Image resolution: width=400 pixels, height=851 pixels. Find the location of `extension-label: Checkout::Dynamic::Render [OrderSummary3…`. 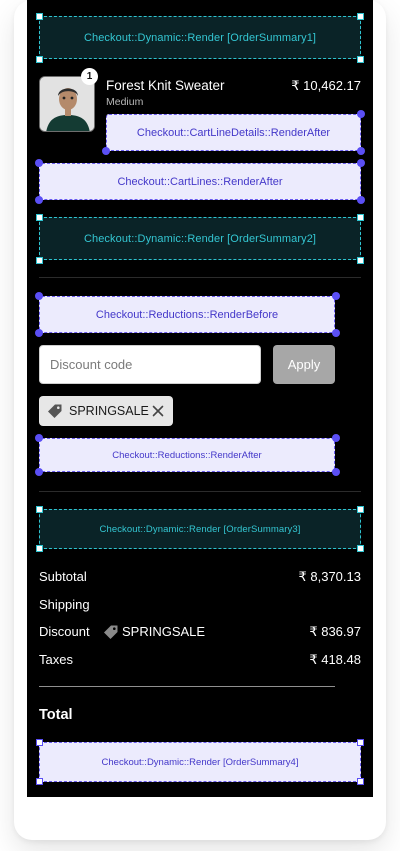

extension-label: Checkout::Dynamic::Render [OrderSummary3… is located at coordinates (200, 529).